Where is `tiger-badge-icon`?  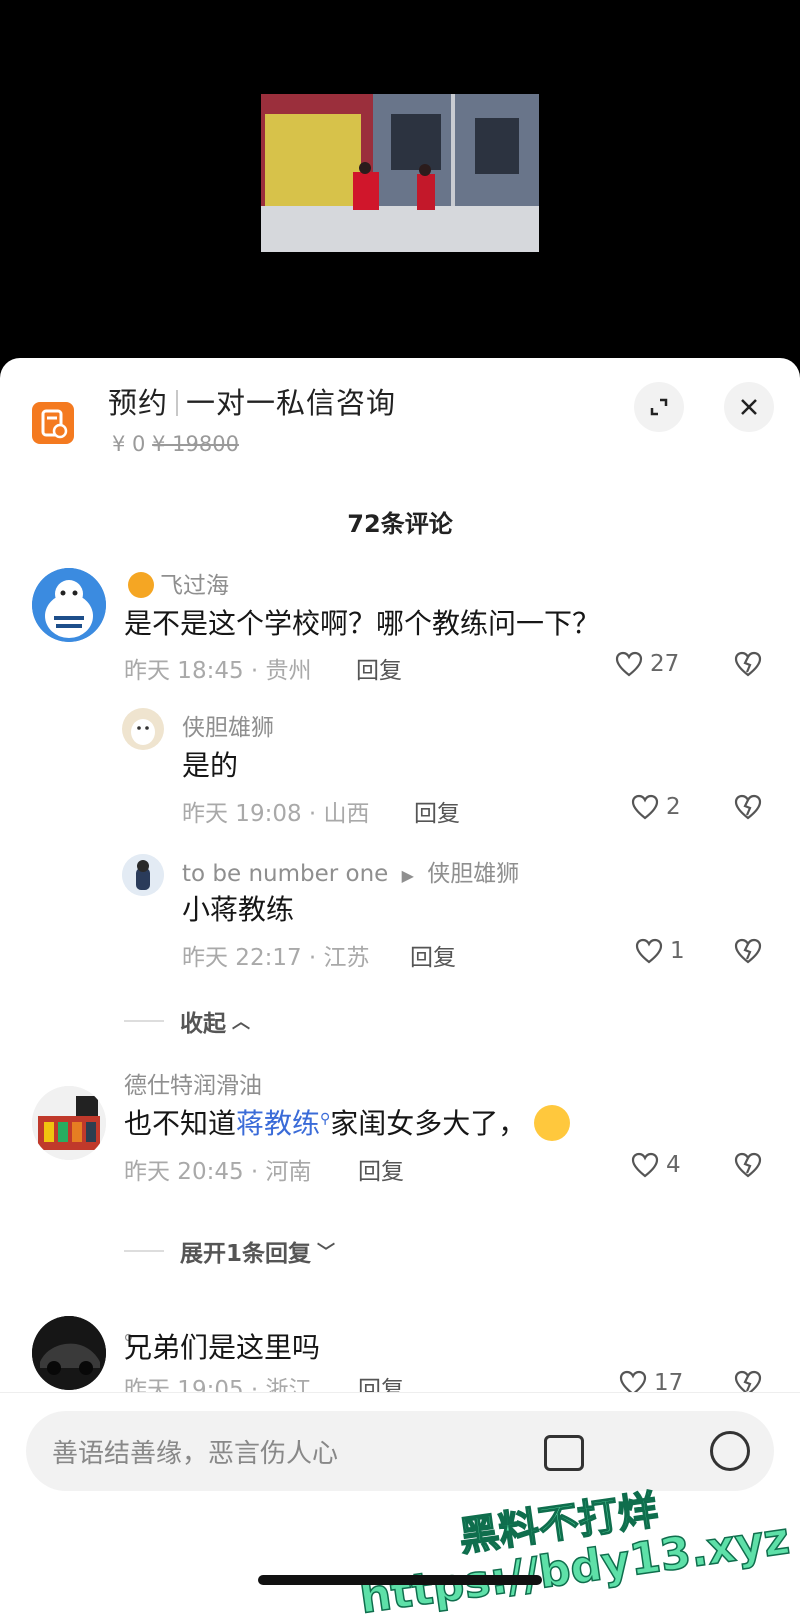 tiger-badge-icon is located at coordinates (141, 585).